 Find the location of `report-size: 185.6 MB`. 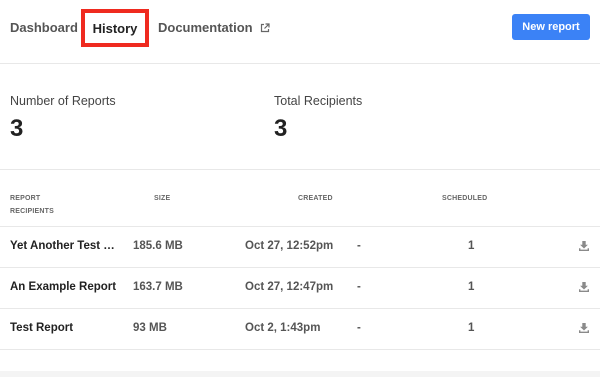

report-size: 185.6 MB is located at coordinates (158, 246).